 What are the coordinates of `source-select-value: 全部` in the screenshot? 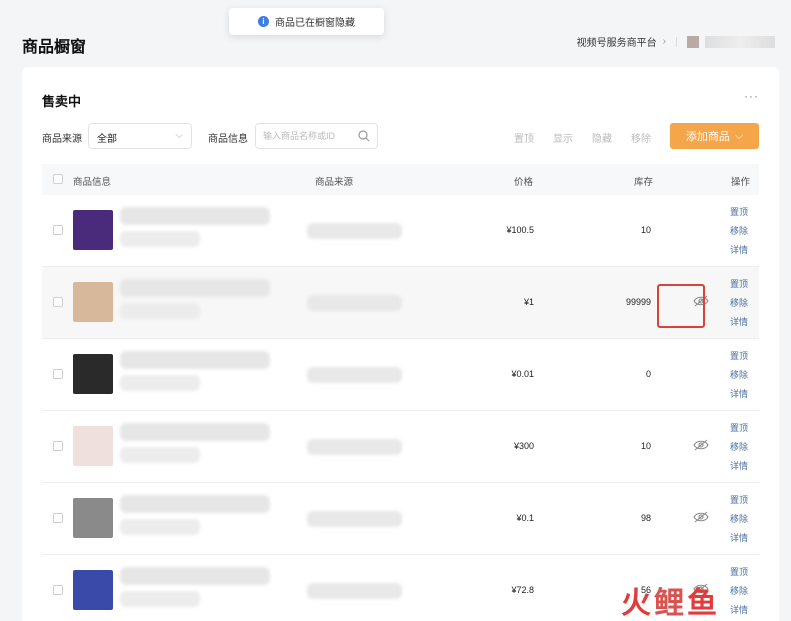 It's located at (107, 139).